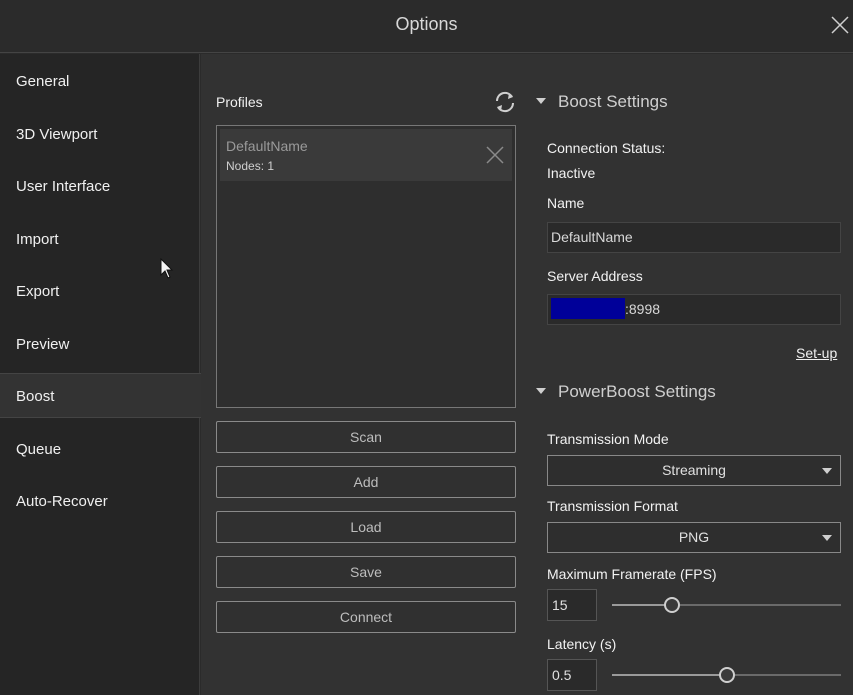 The width and height of the screenshot is (853, 695). What do you see at coordinates (100, 81) in the screenshot?
I see `sidebar-item-general: General` at bounding box center [100, 81].